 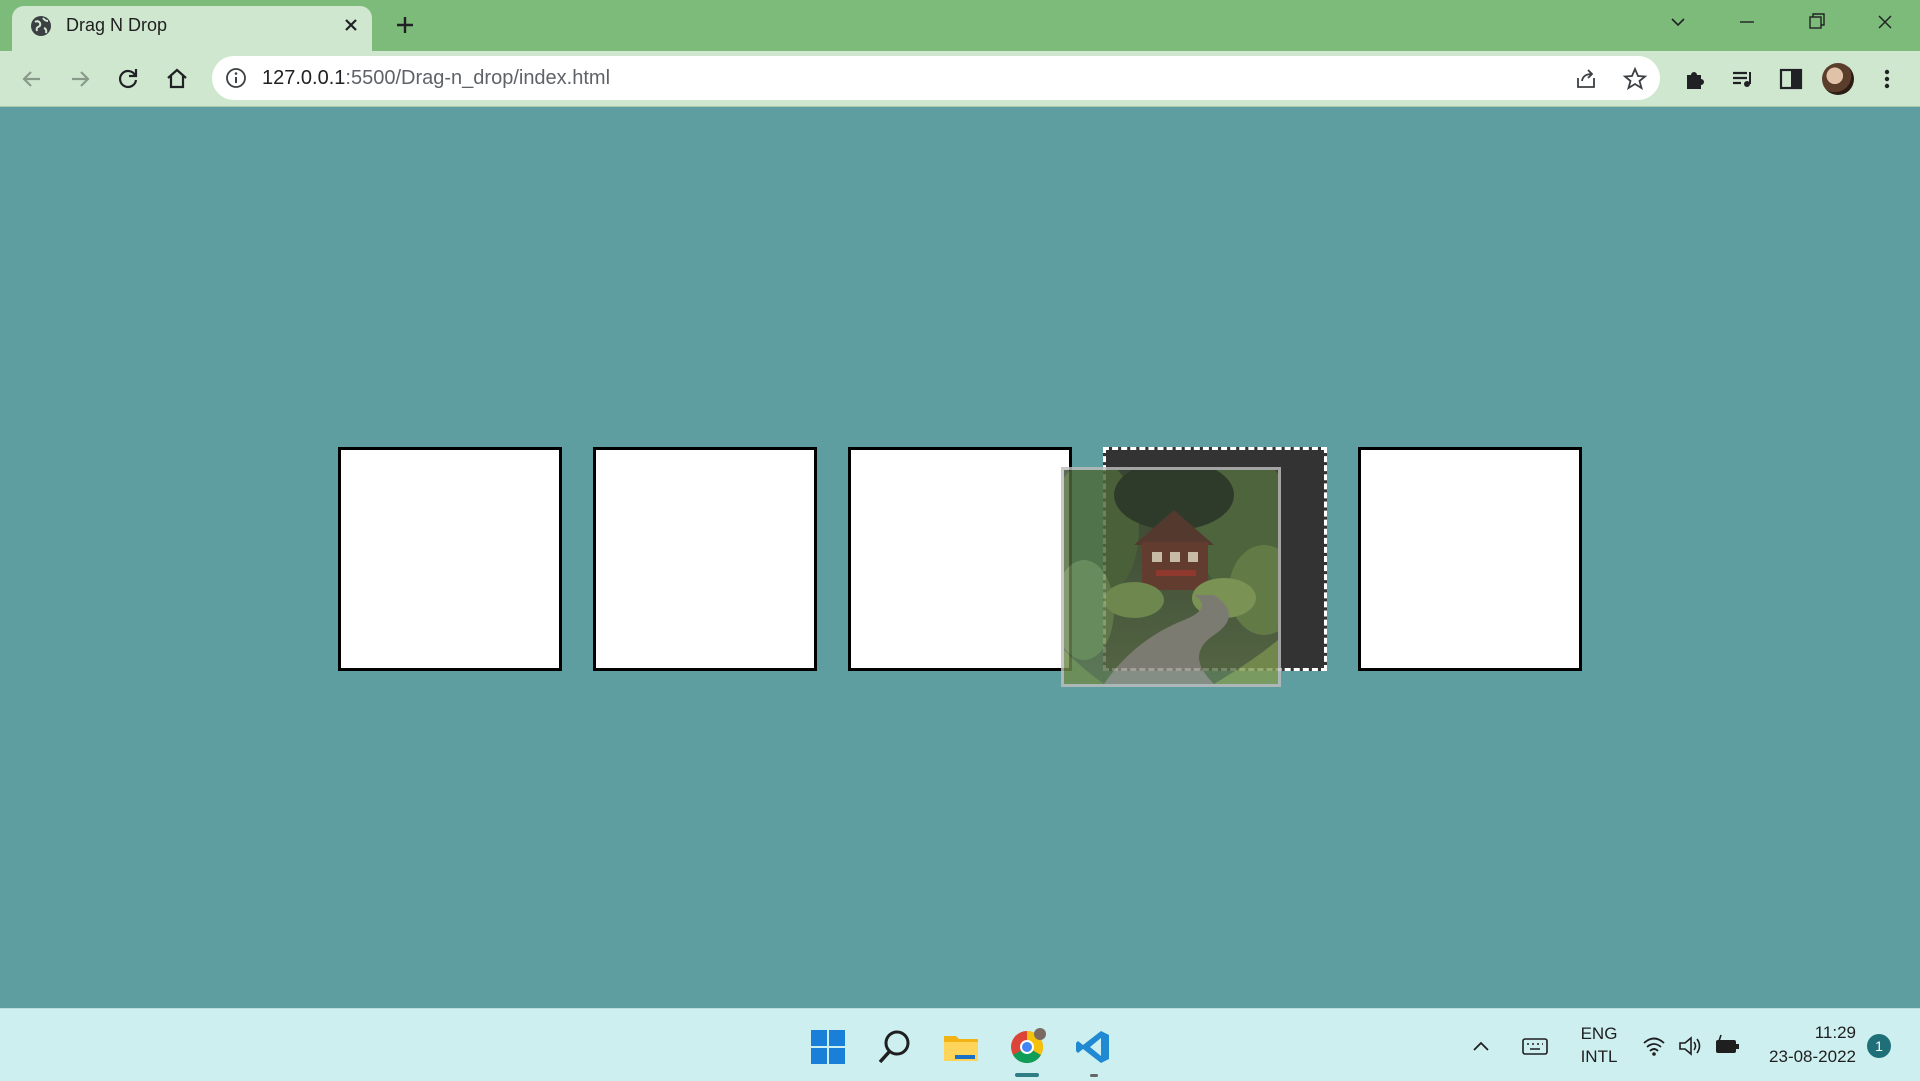 I want to click on share-icon, so click(x=1586, y=79).